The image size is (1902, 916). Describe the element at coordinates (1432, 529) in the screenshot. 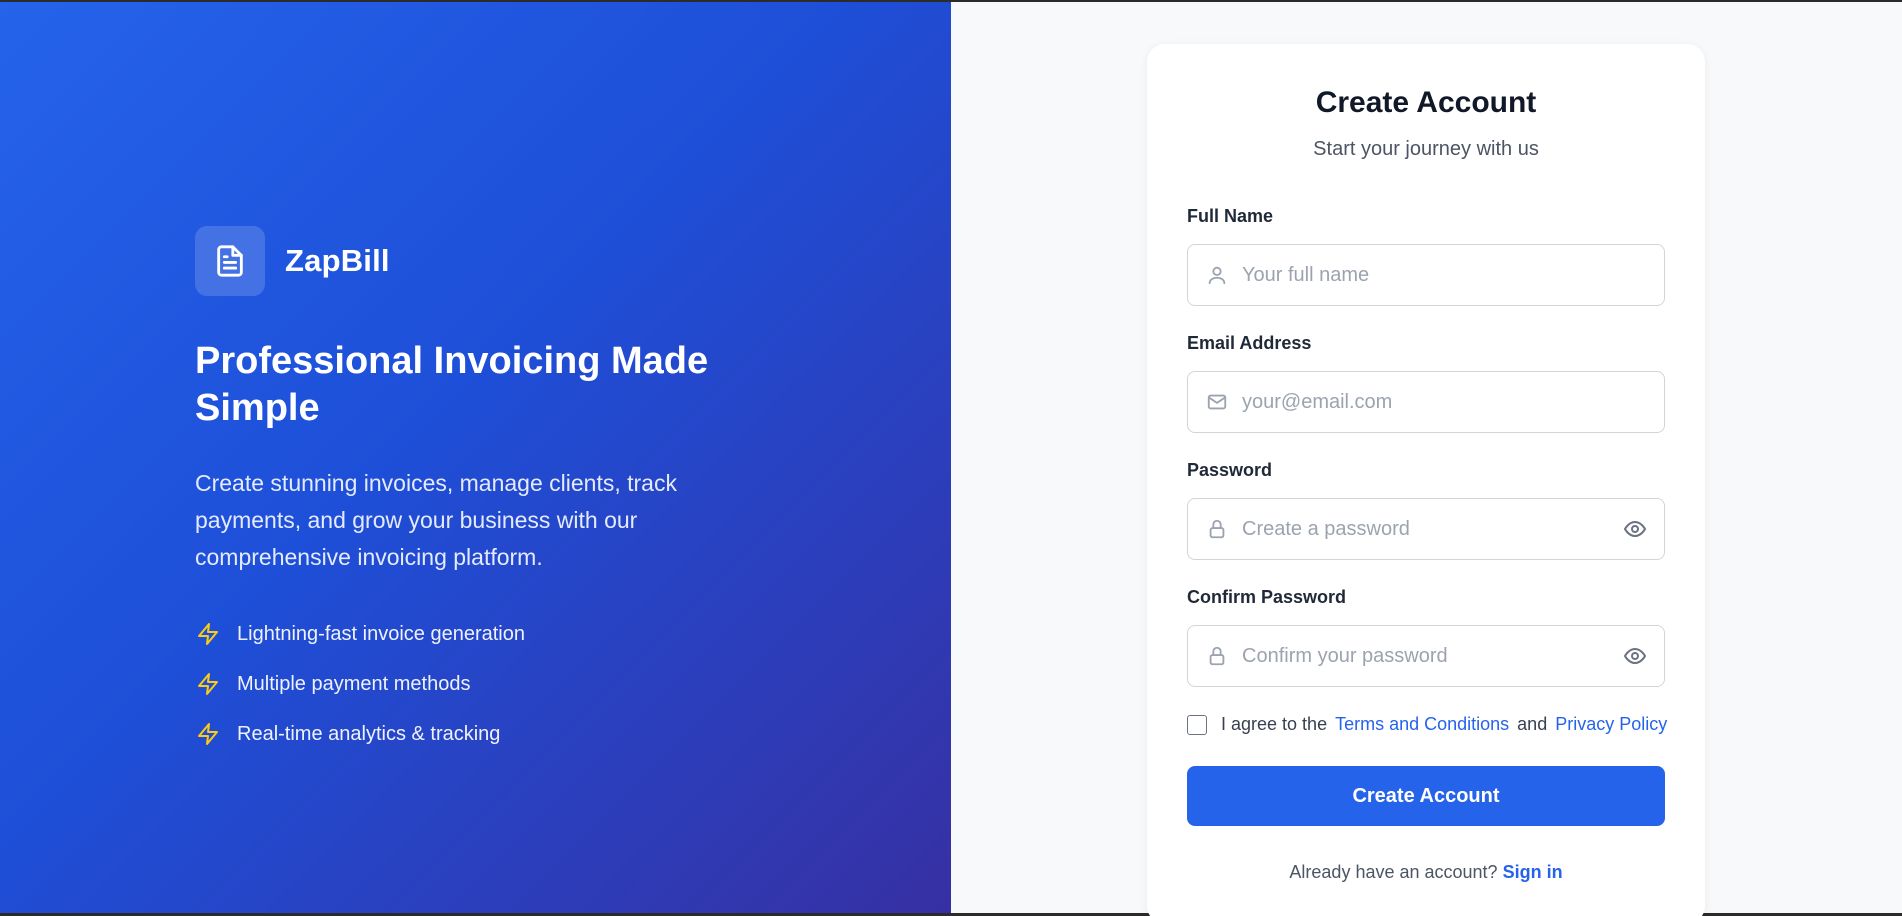

I see `password-input` at that location.